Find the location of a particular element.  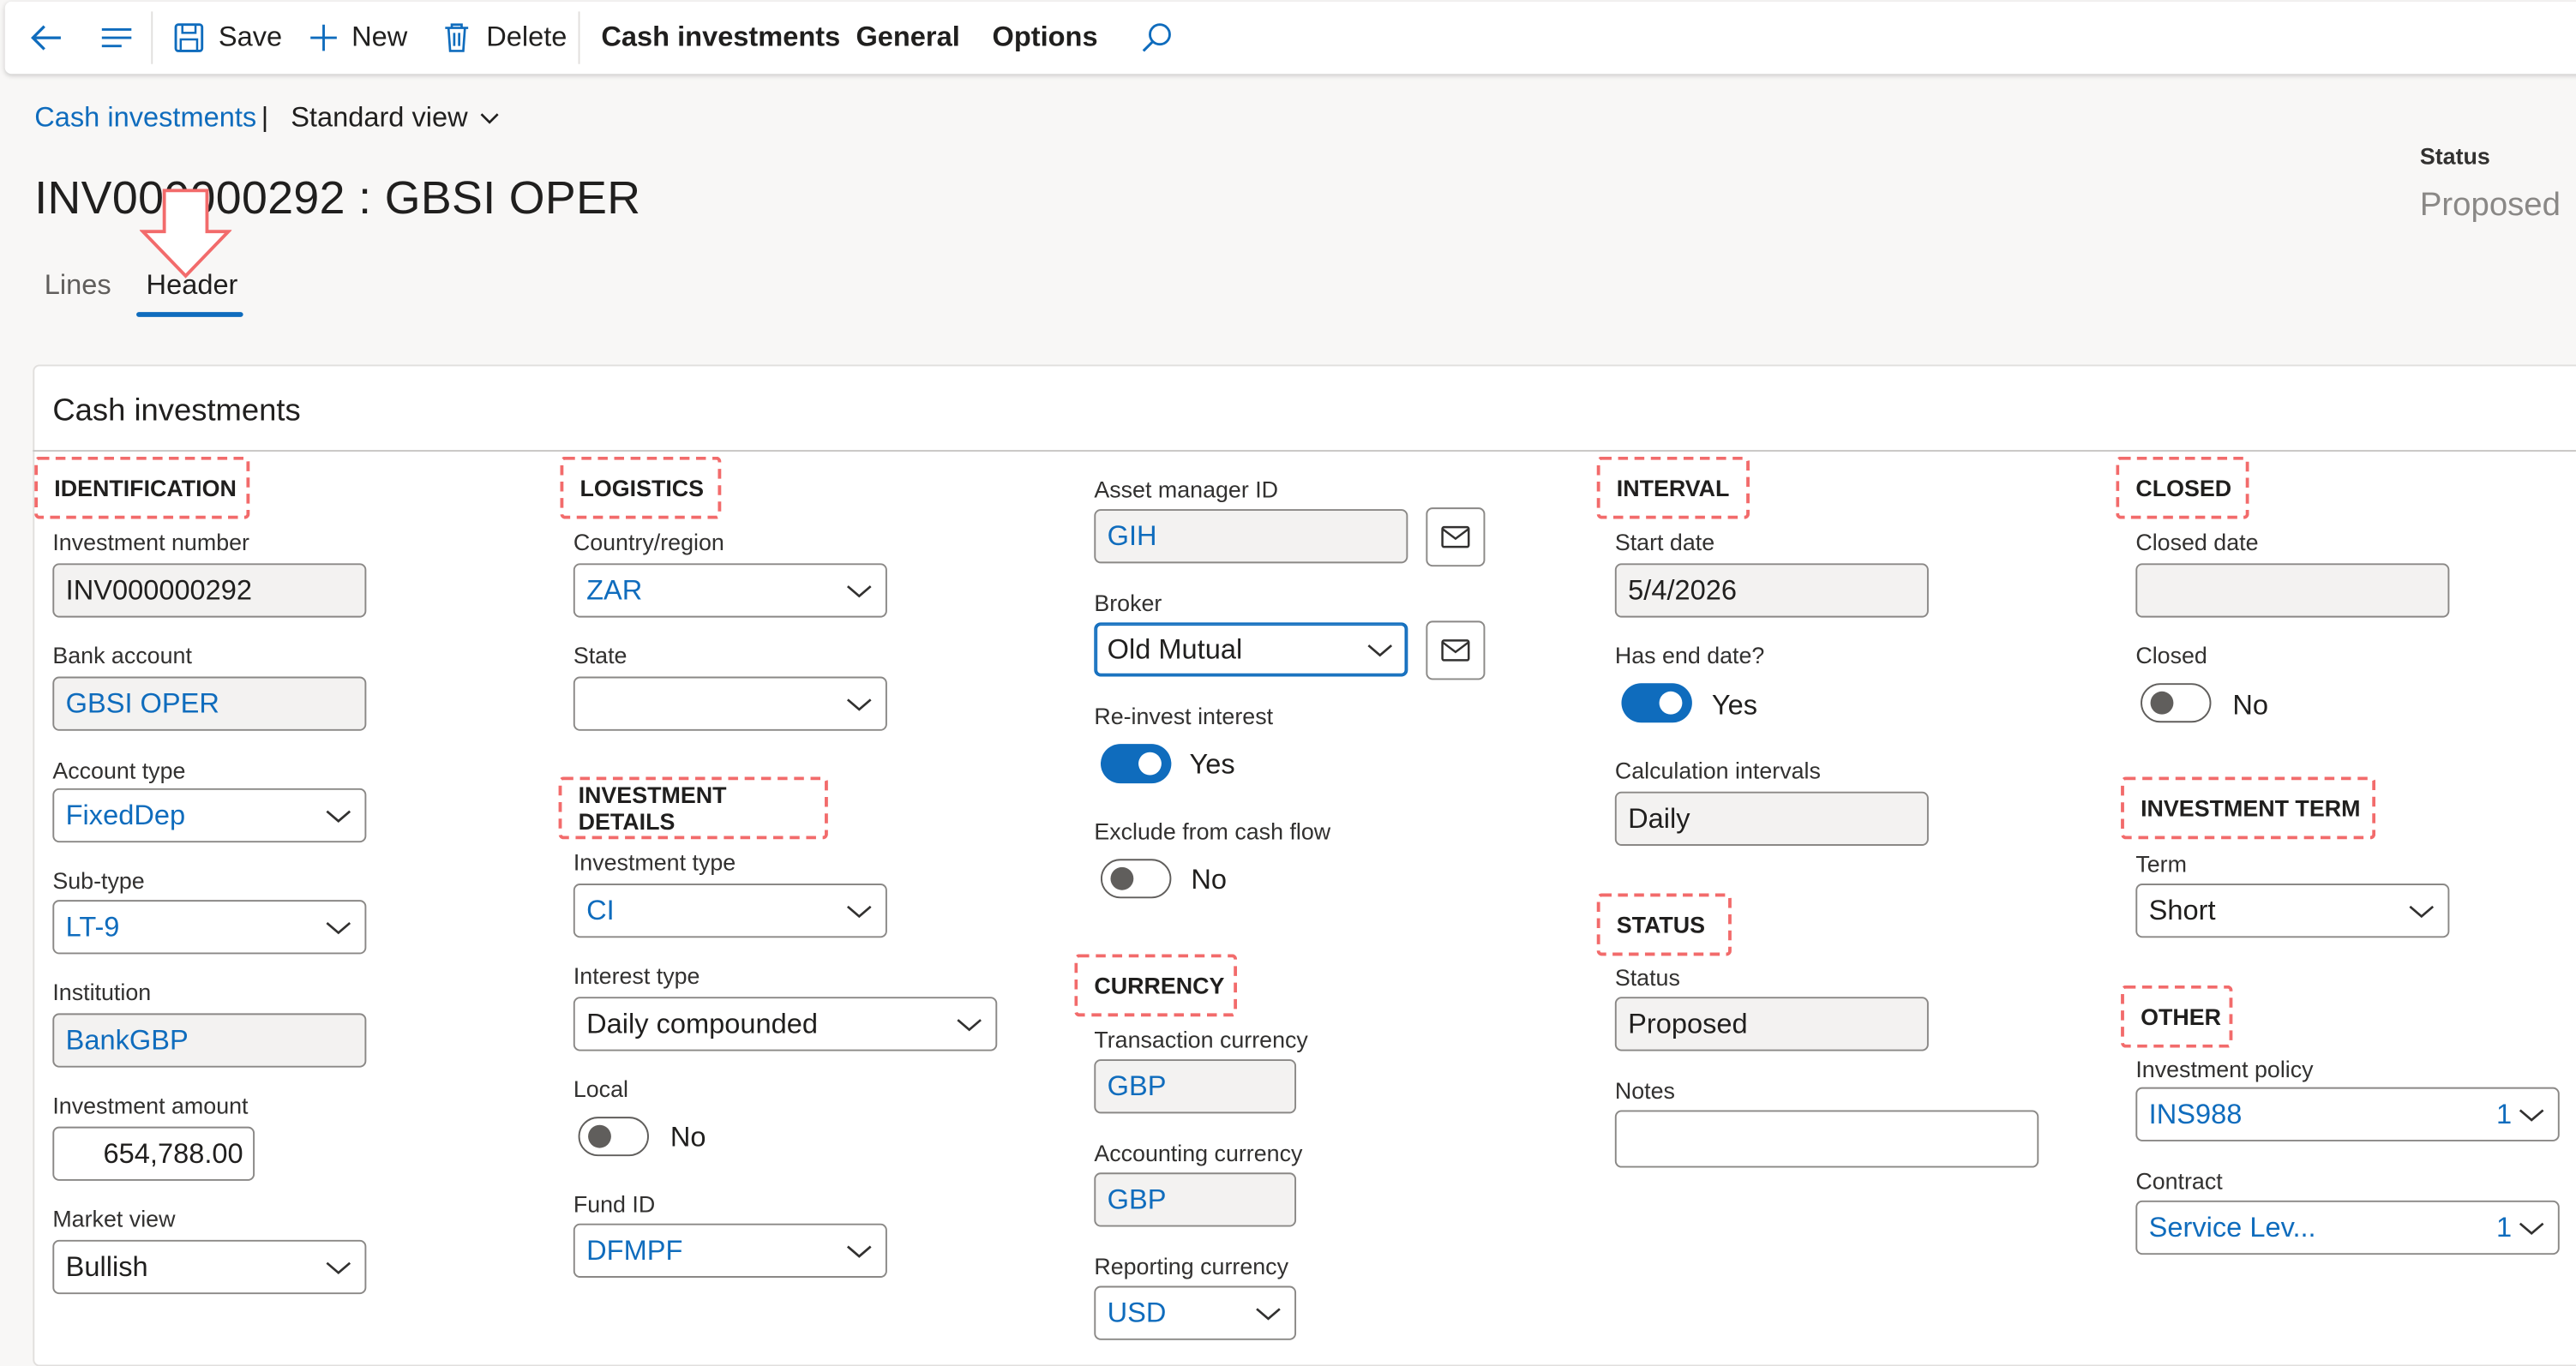

has-end-date-toggle is located at coordinates (1656, 703).